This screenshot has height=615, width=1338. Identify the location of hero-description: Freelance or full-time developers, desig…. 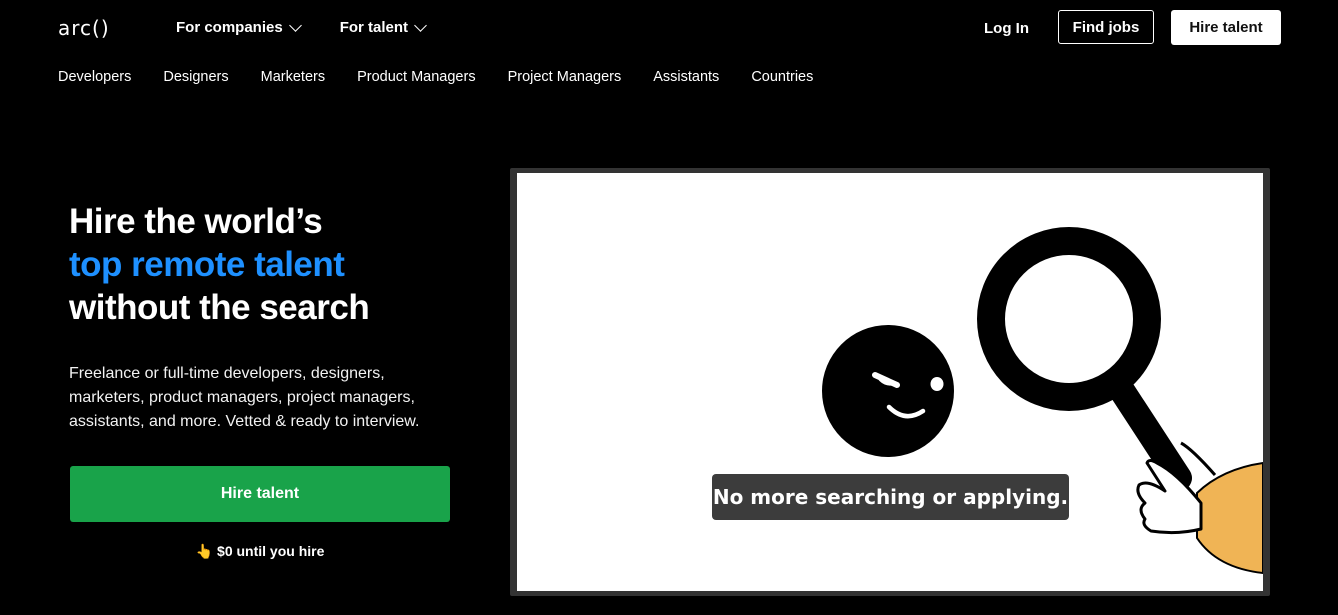
(244, 397).